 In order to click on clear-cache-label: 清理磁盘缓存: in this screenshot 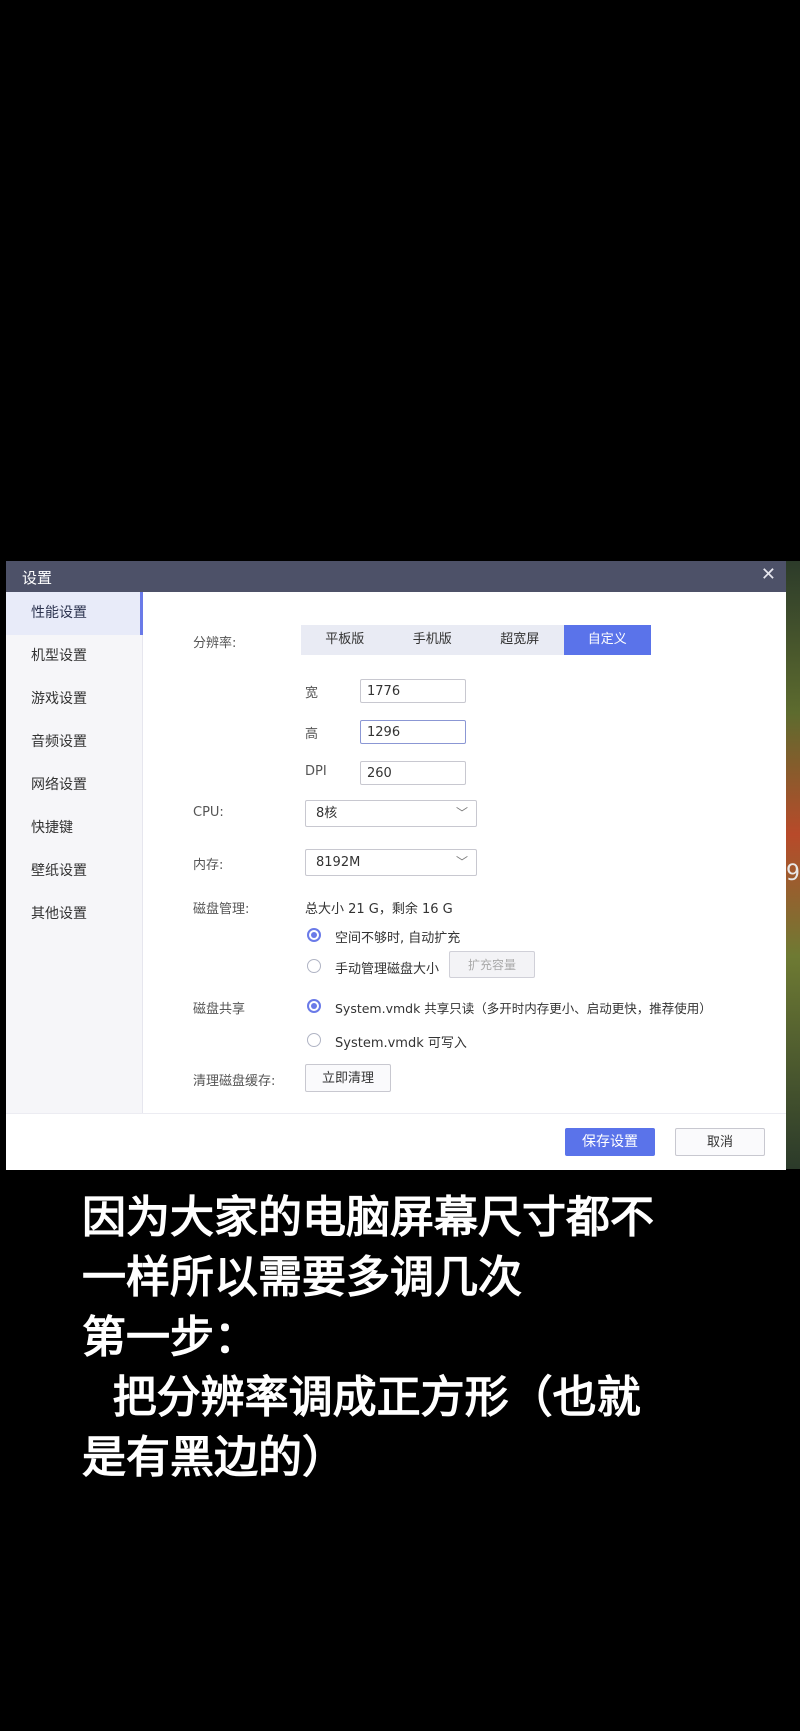, I will do `click(234, 1081)`.